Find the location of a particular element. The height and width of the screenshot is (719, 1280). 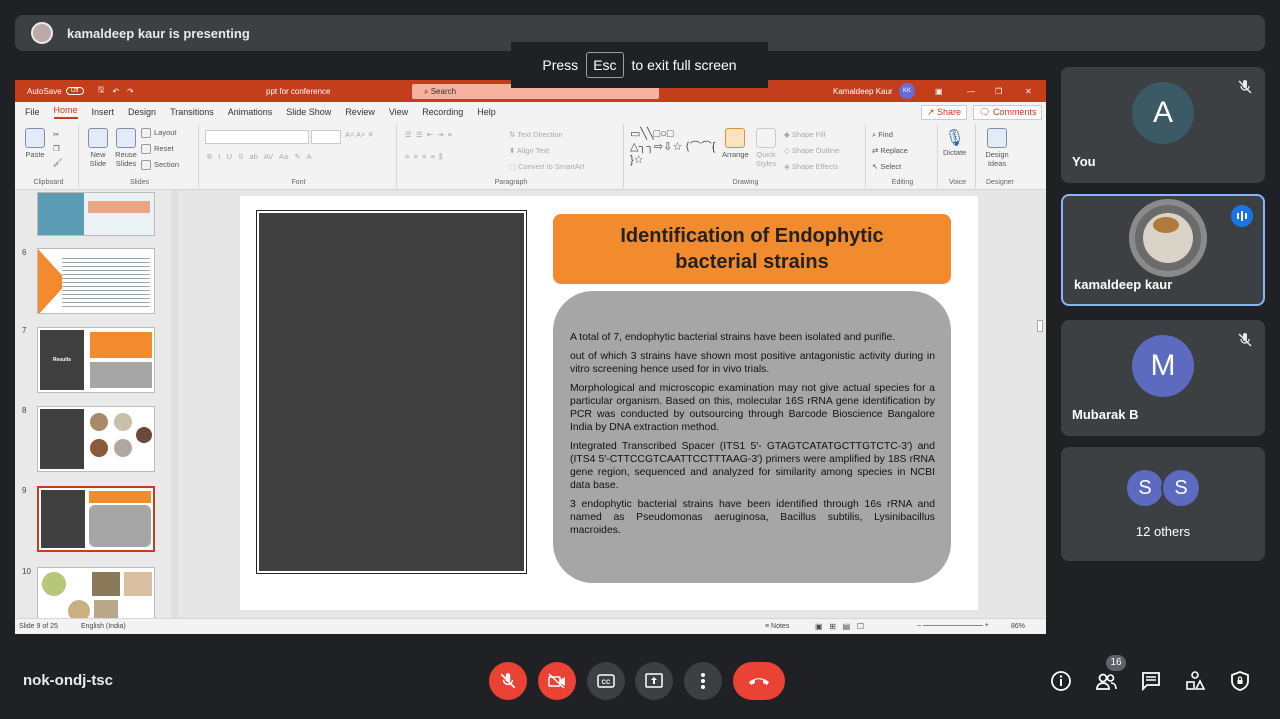

host-controls-icon is located at coordinates (1240, 681).